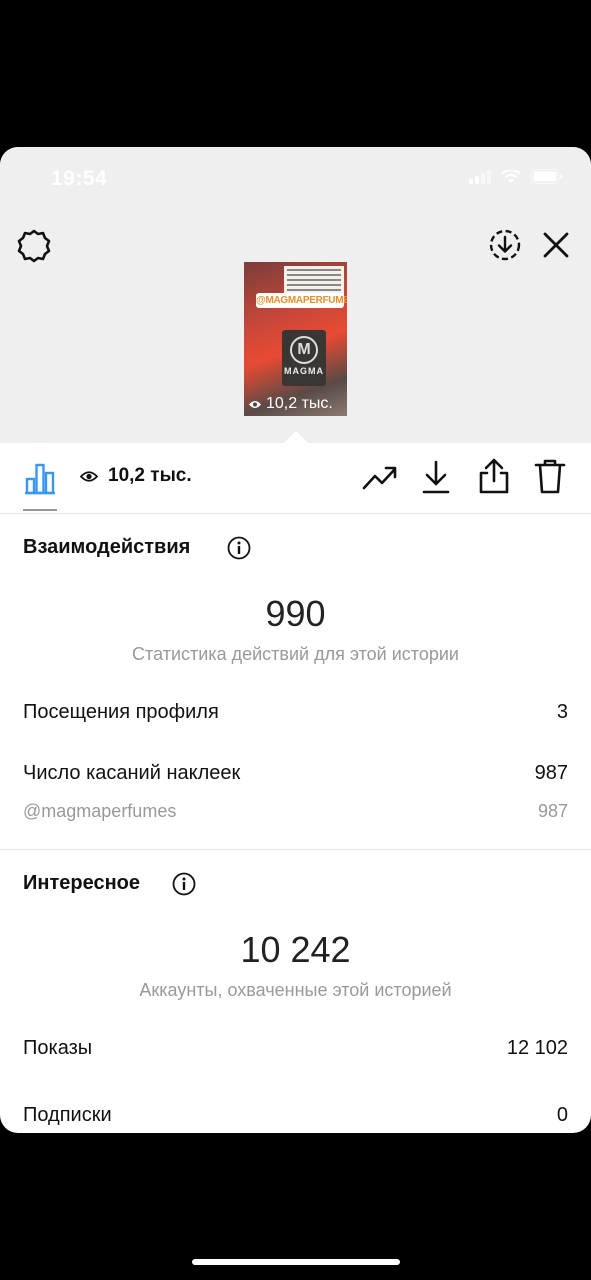 This screenshot has width=591, height=1280. Describe the element at coordinates (295, 949) in the screenshot. I see `discovery-total: 10 242` at that location.